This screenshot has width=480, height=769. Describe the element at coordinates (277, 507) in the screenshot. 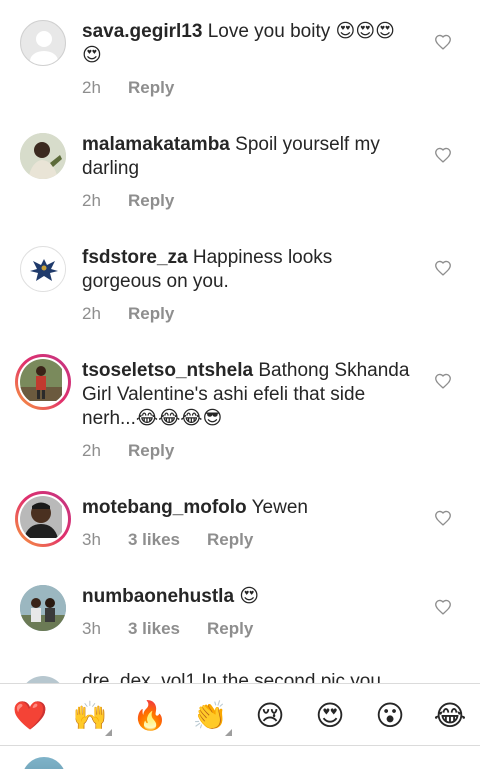

I see `comment-message: Yewen` at that location.